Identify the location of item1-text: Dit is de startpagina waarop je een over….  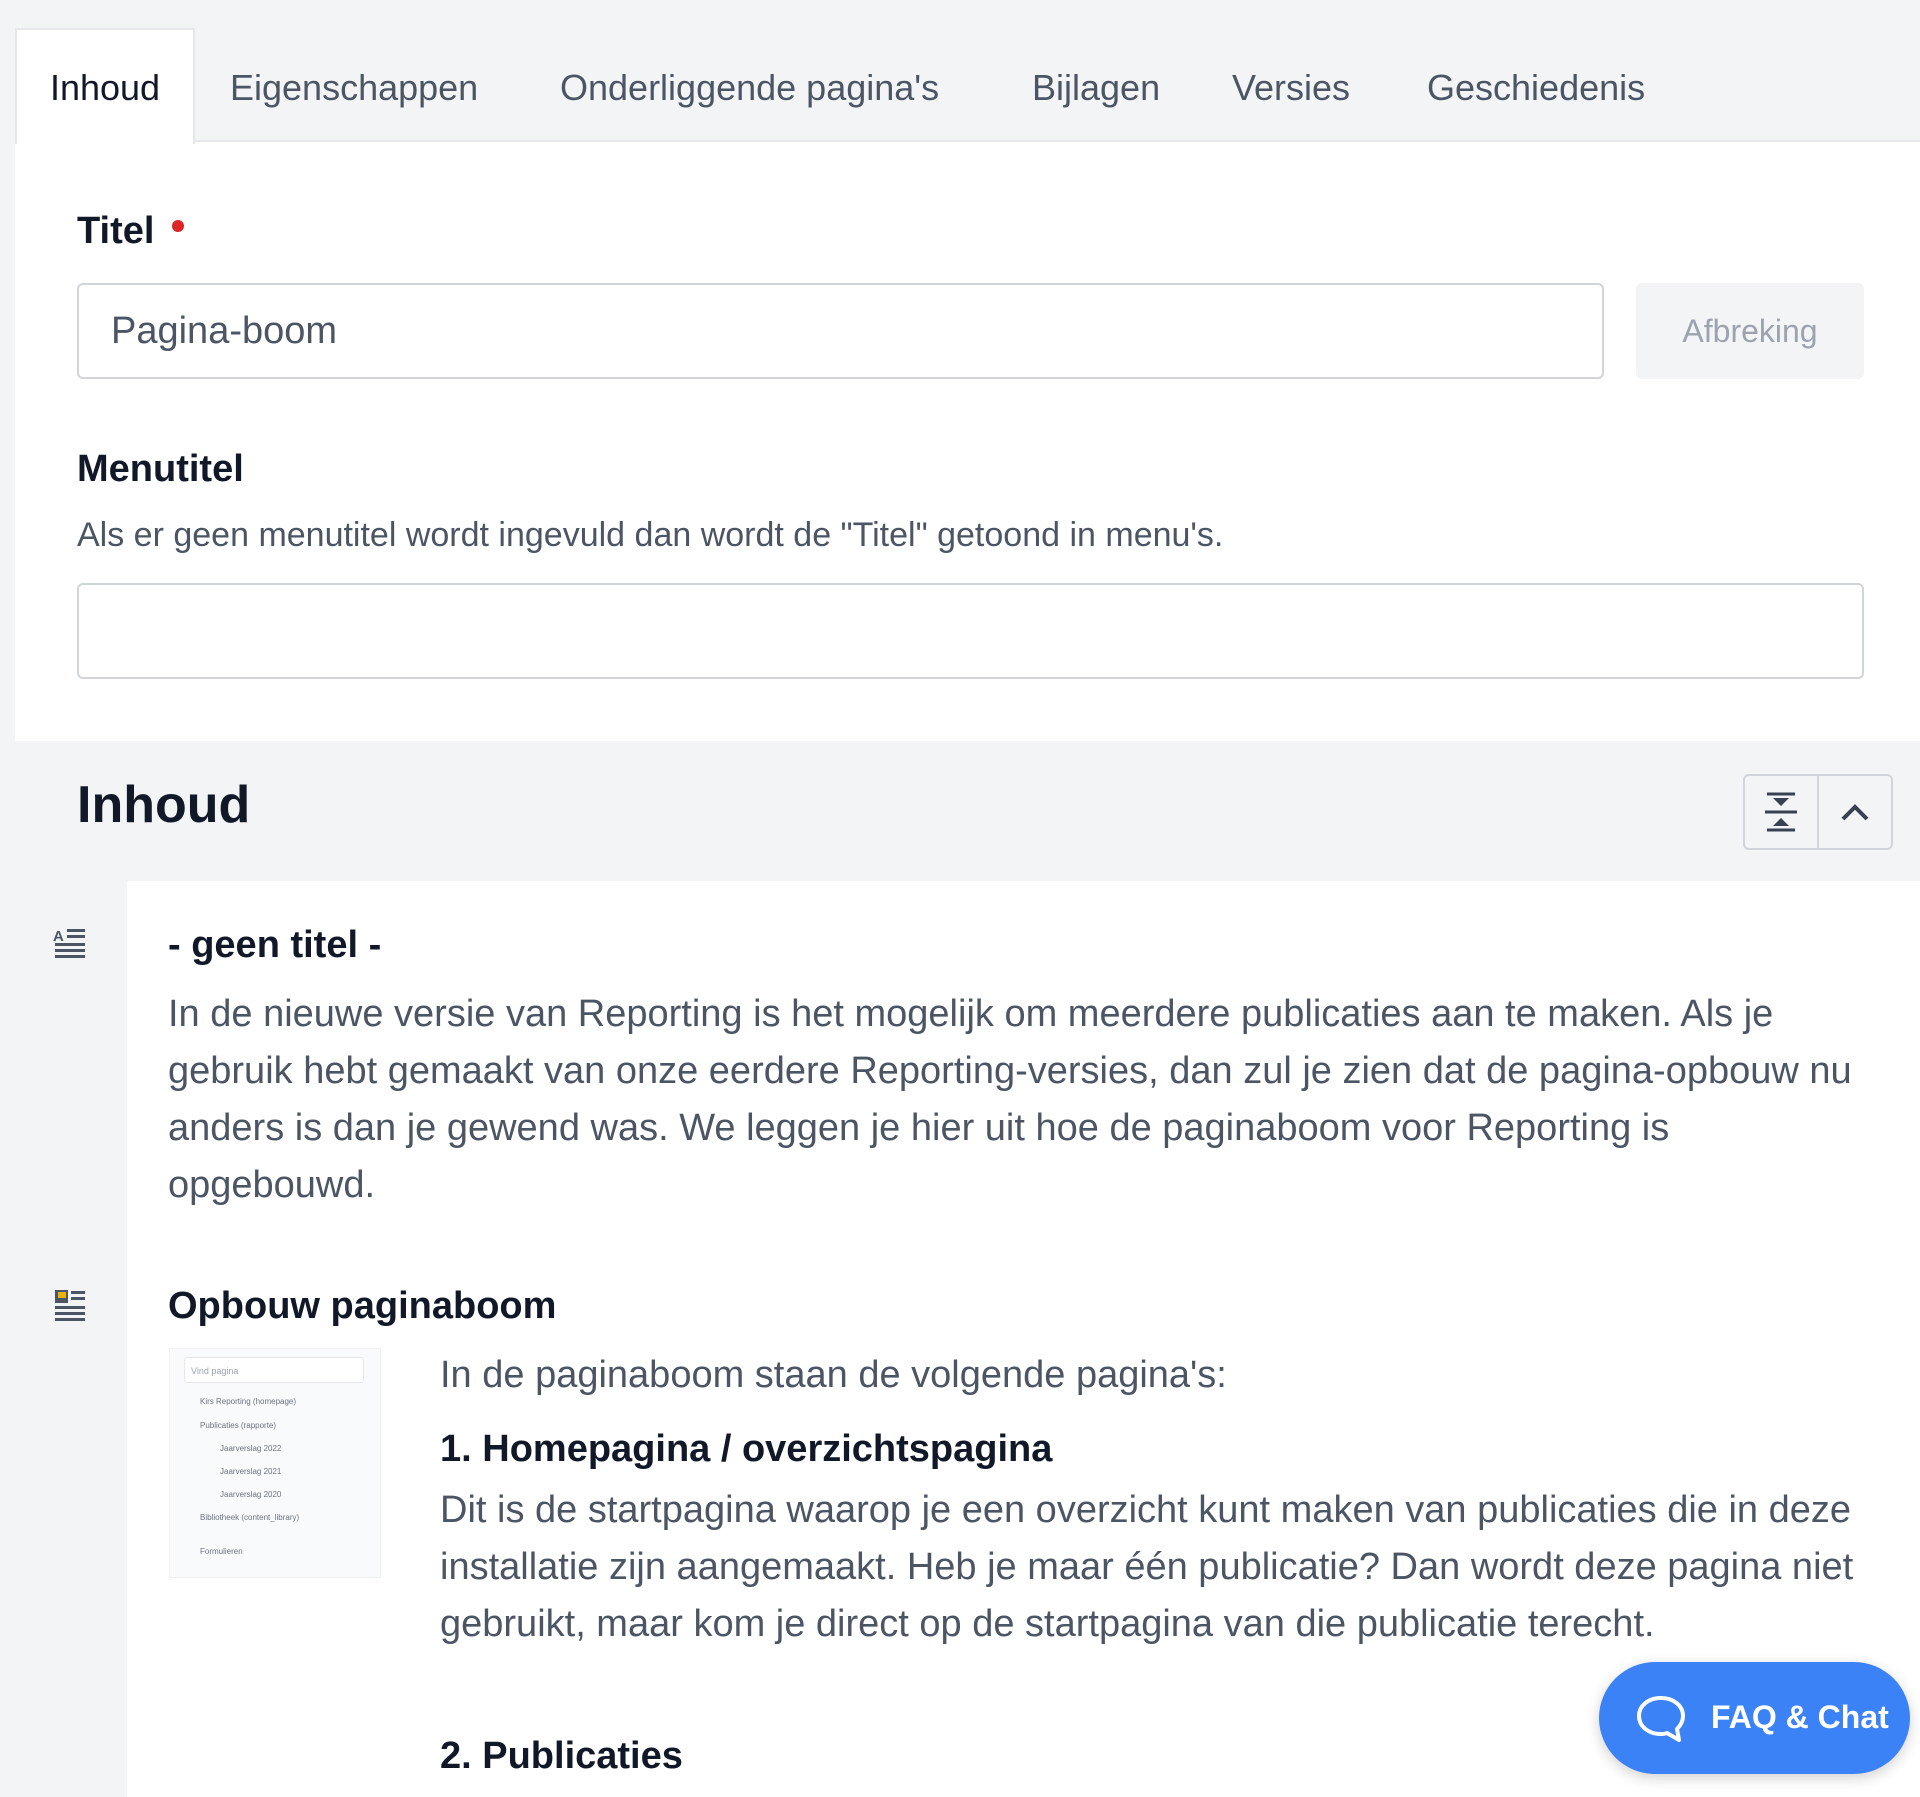
(1147, 1567).